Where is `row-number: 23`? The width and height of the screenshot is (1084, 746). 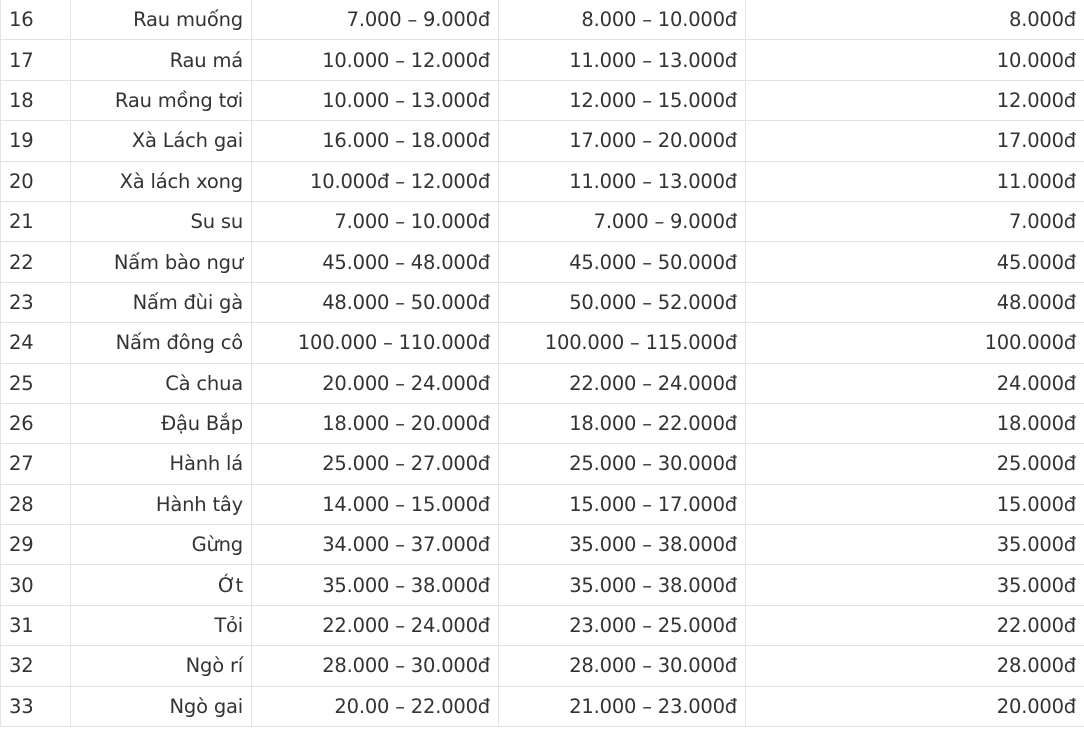 row-number: 23 is located at coordinates (35, 302).